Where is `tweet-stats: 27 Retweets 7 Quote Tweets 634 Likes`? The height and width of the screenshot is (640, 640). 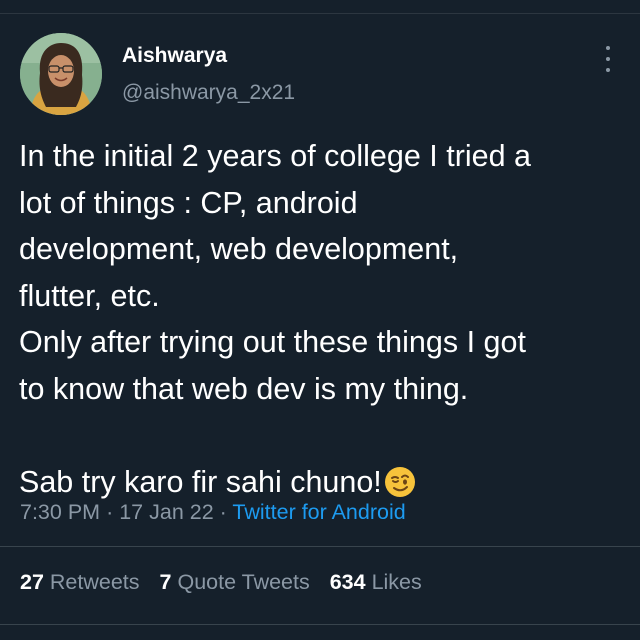
tweet-stats: 27 Retweets 7 Quote Tweets 634 Likes is located at coordinates (228, 582).